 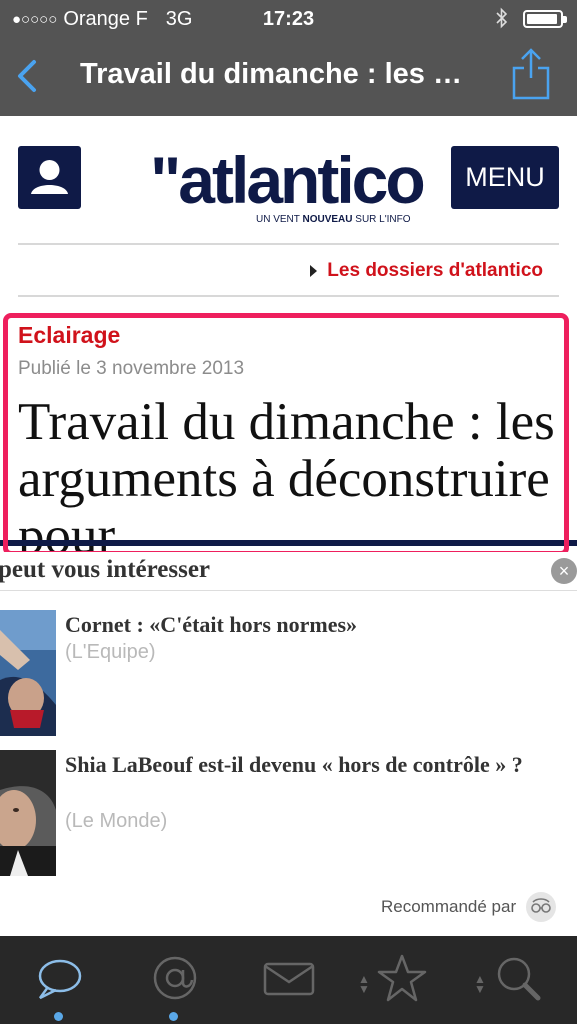 I want to click on chat-bubble-icon, so click(x=60, y=979).